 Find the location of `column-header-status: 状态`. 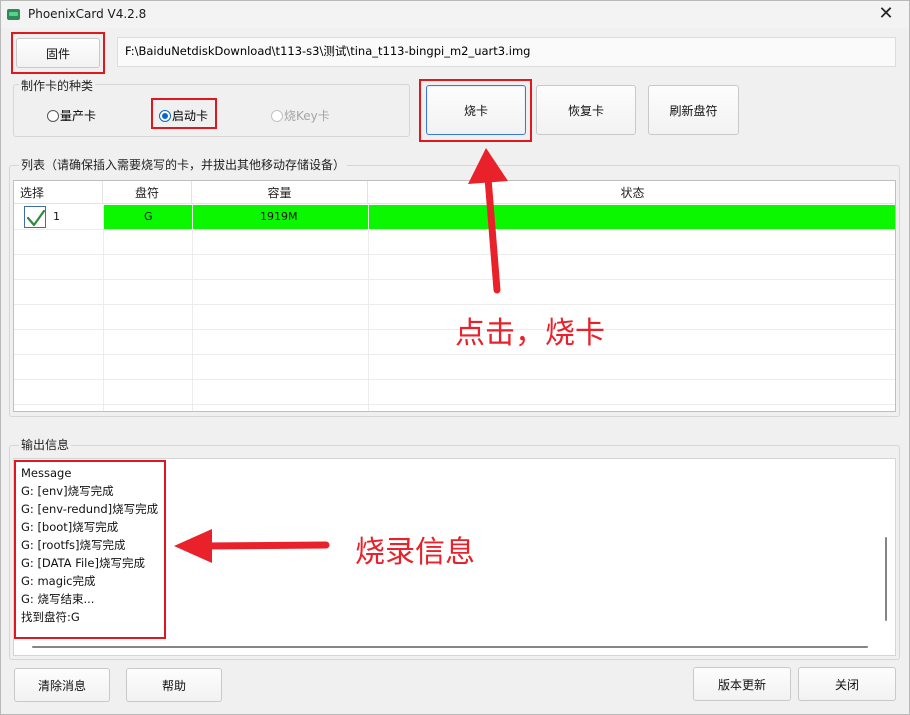

column-header-status: 状态 is located at coordinates (631, 192).